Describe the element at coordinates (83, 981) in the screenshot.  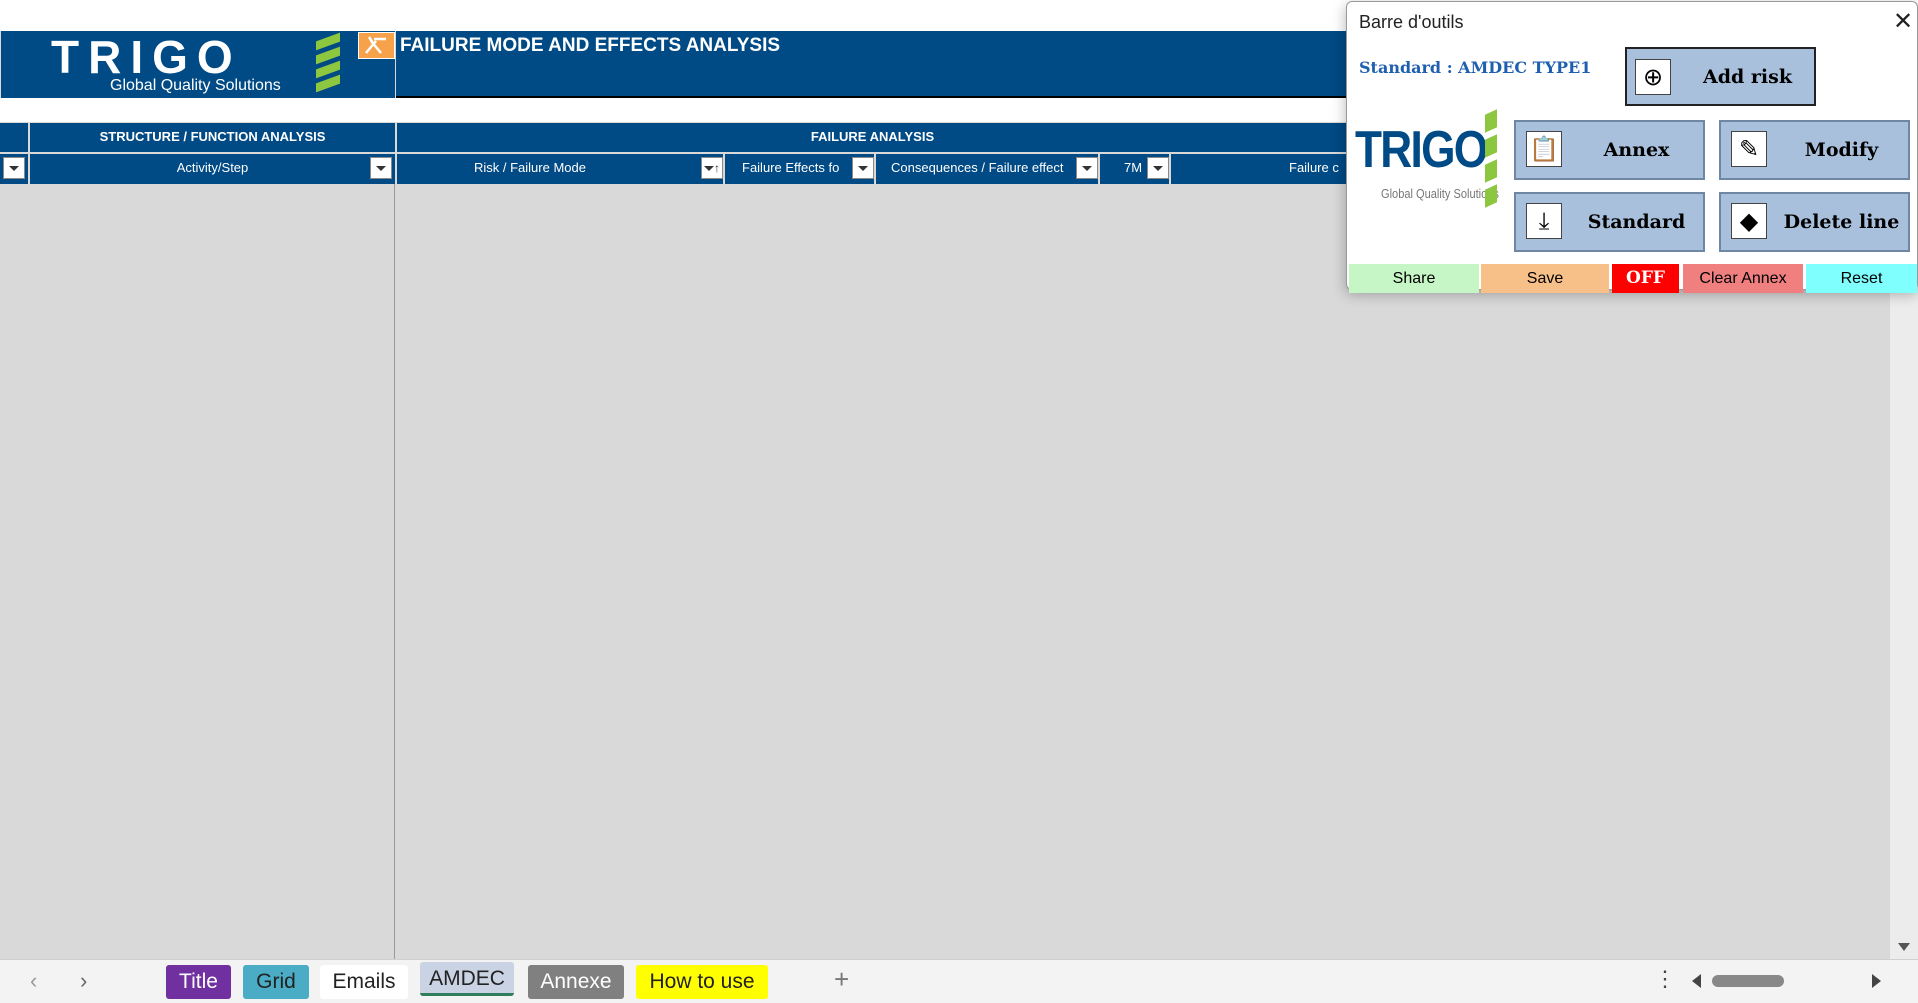
I see `tab-scroll-right-icon: ›` at that location.